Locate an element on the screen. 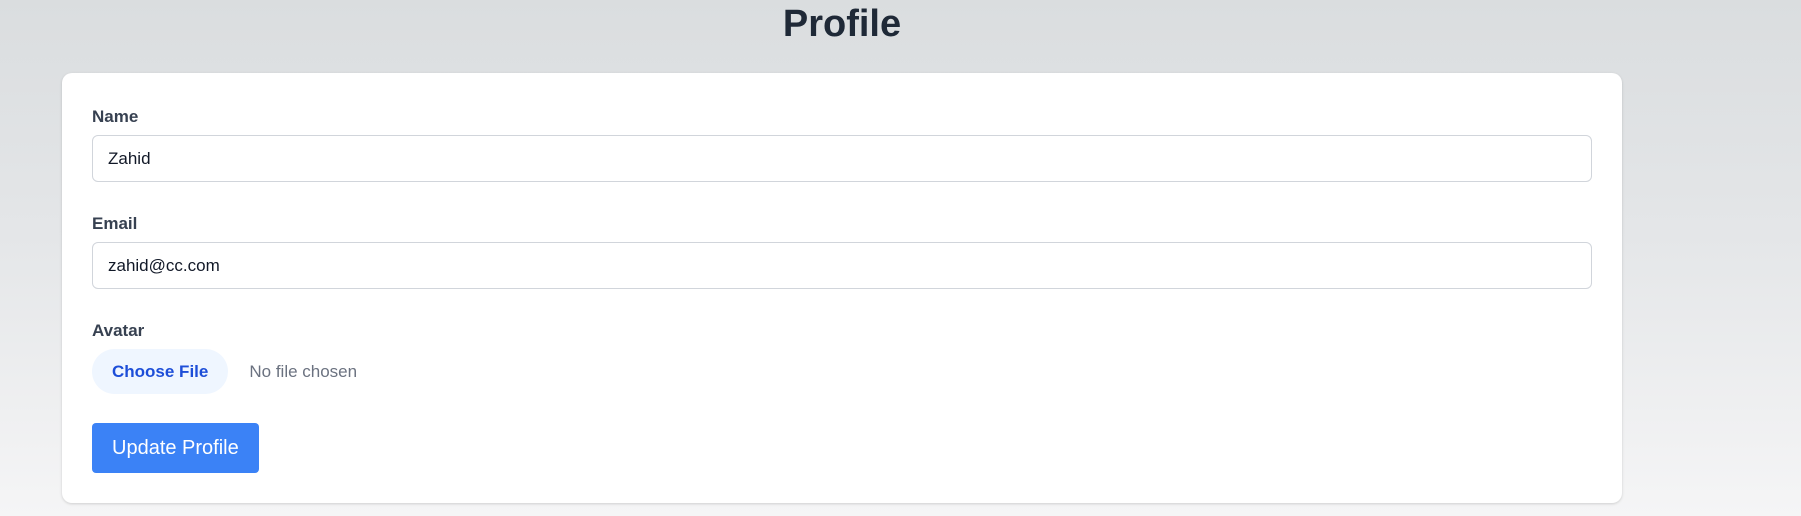 This screenshot has height=516, width=1801. avatar-label: Avatar is located at coordinates (118, 330).